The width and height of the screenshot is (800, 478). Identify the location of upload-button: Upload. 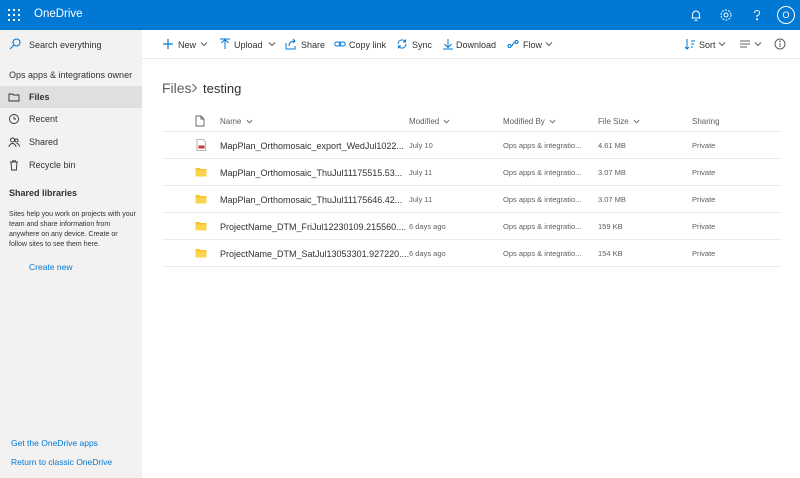
(249, 44).